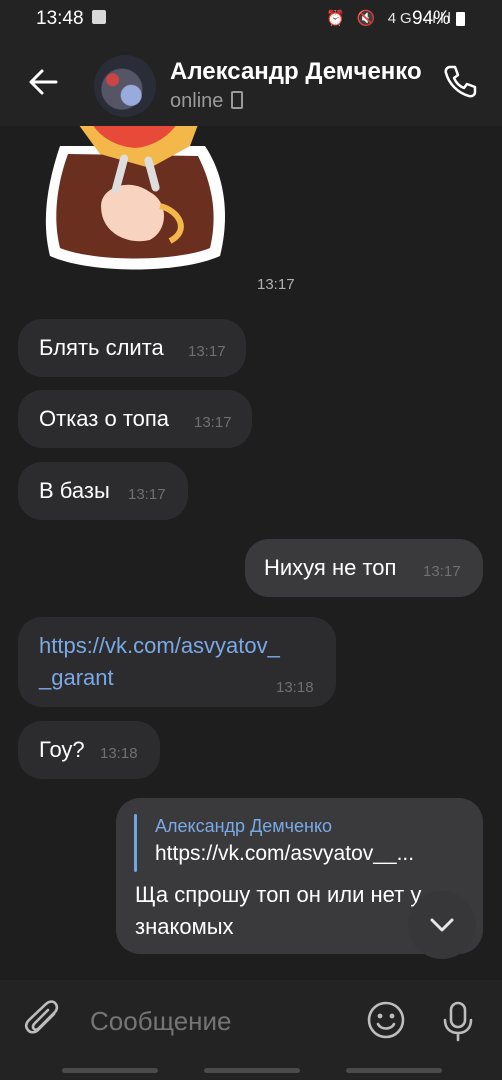 This screenshot has width=502, height=1080. What do you see at coordinates (177, 662) in the screenshot?
I see `message-bubble-in: https://vk.com/asvyatov_ _garant 13:18` at bounding box center [177, 662].